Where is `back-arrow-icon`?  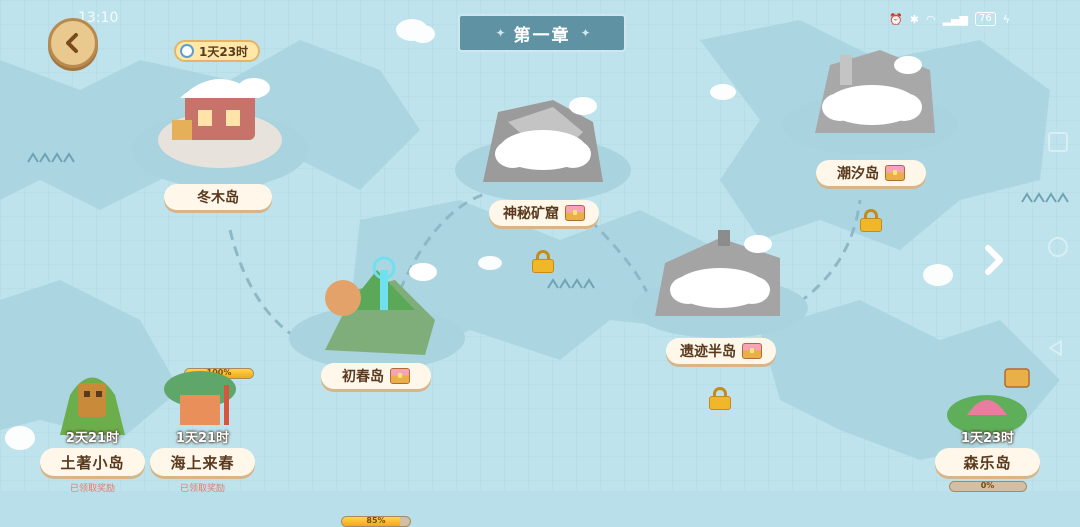 back-arrow-icon is located at coordinates (72, 43).